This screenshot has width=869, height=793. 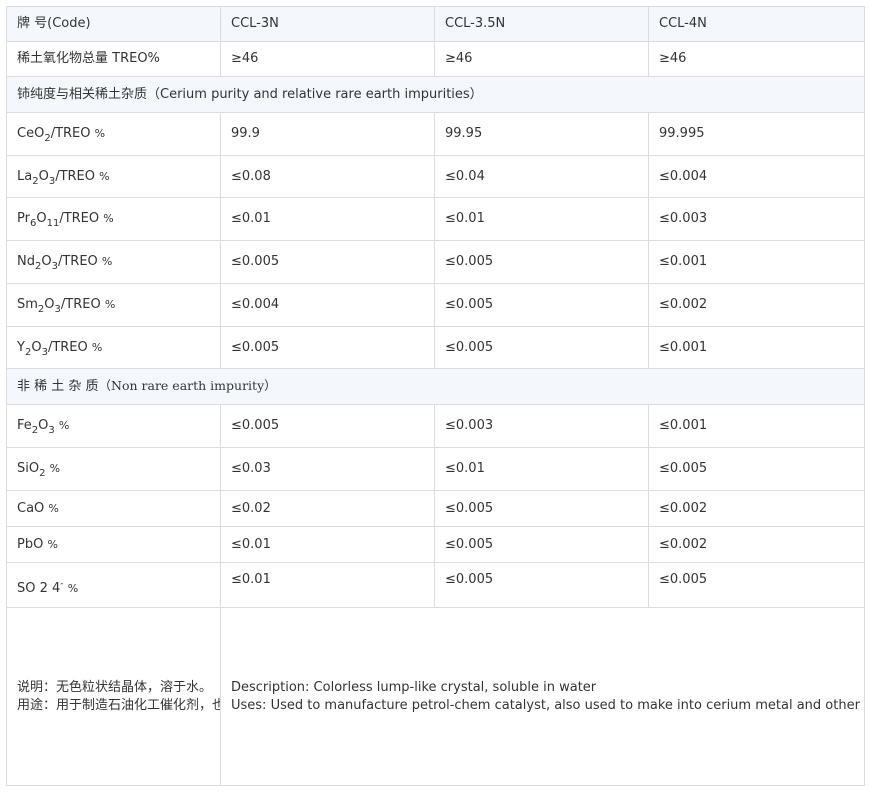 What do you see at coordinates (38, 508) in the screenshot?
I see `formula-text: CaO %` at bounding box center [38, 508].